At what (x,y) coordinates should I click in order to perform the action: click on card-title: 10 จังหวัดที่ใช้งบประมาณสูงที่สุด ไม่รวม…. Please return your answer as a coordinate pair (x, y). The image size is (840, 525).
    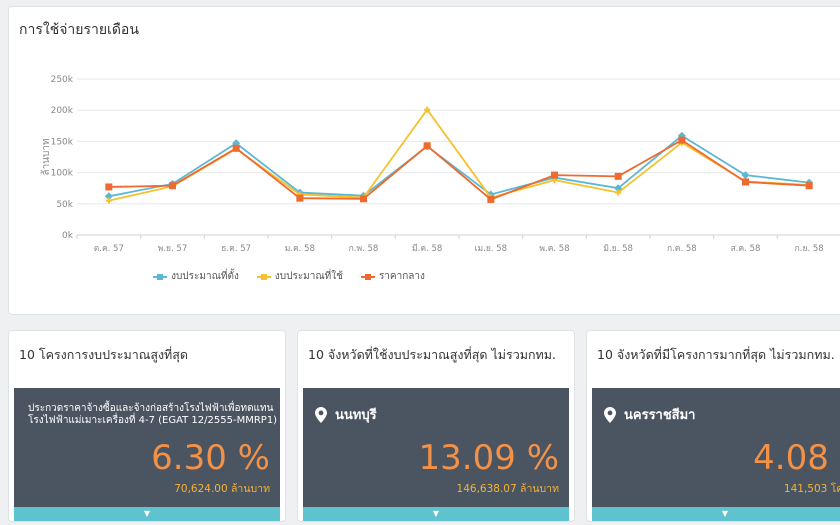
    Looking at the image, I should click on (432, 354).